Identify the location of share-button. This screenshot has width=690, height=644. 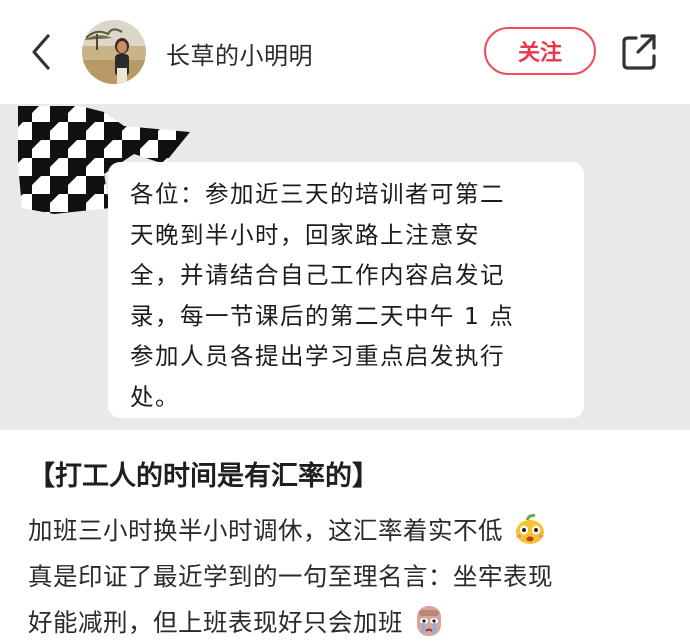
(640, 52).